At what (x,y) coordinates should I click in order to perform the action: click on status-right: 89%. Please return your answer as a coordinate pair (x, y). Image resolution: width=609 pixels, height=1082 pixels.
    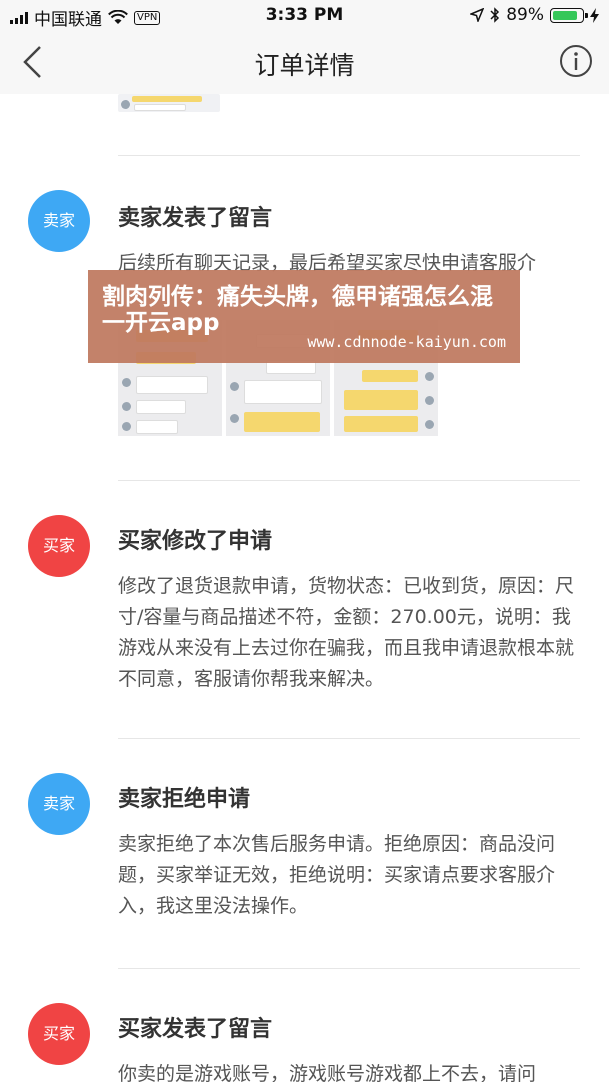
    Looking at the image, I should click on (534, 15).